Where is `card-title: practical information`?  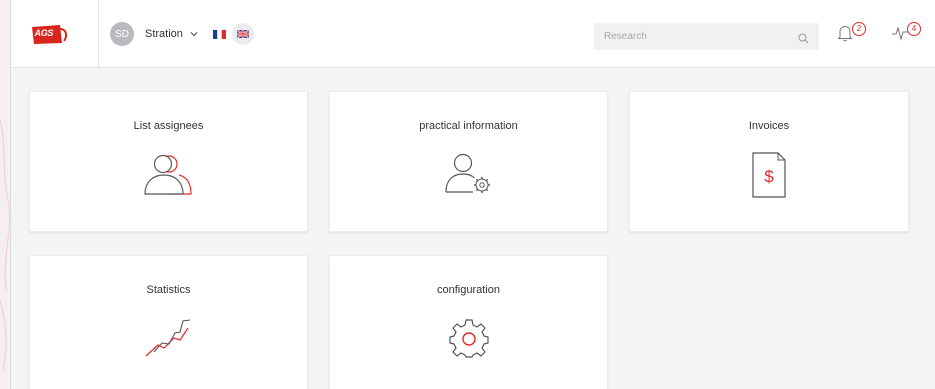
card-title: practical information is located at coordinates (468, 126).